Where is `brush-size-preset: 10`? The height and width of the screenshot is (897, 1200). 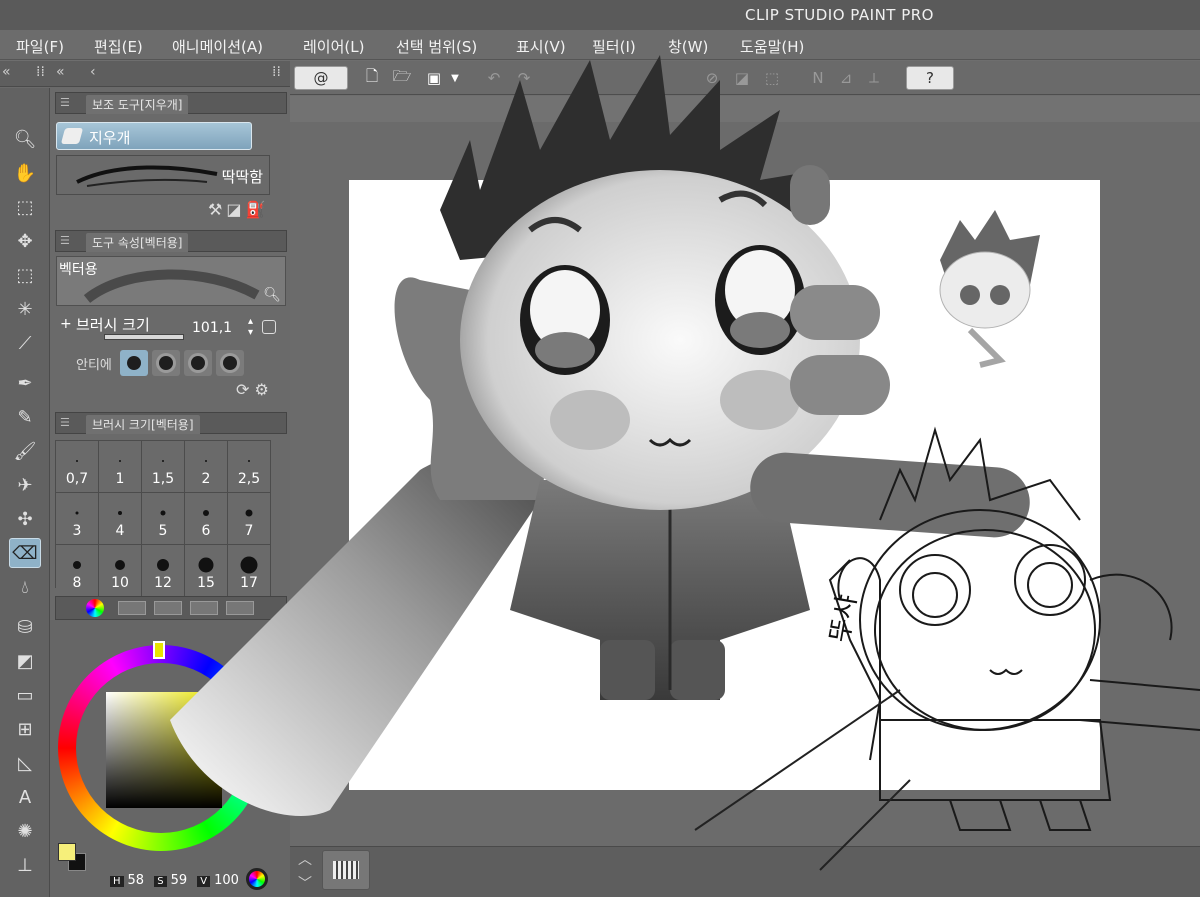
brush-size-preset: 10 is located at coordinates (120, 571).